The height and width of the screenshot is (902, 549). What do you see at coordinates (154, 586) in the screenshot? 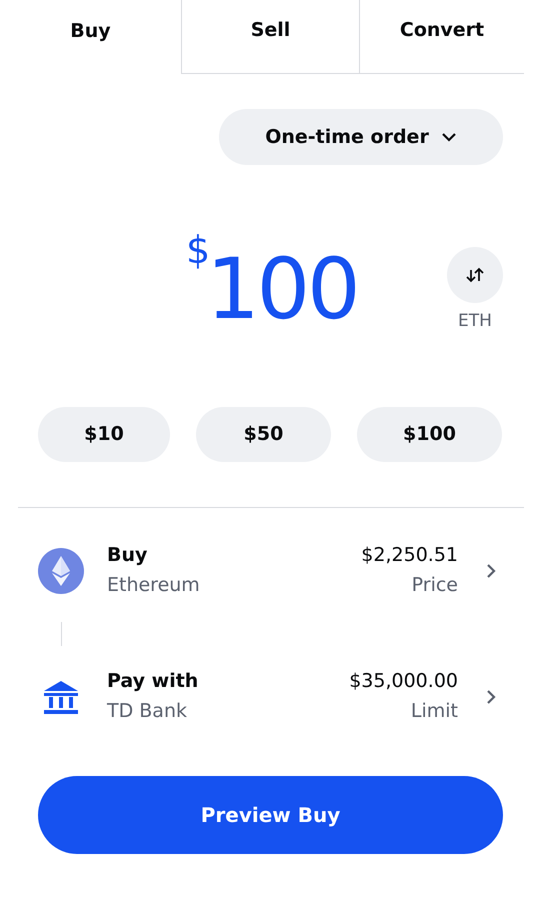
I see `detail-subtitle: Ethereum` at bounding box center [154, 586].